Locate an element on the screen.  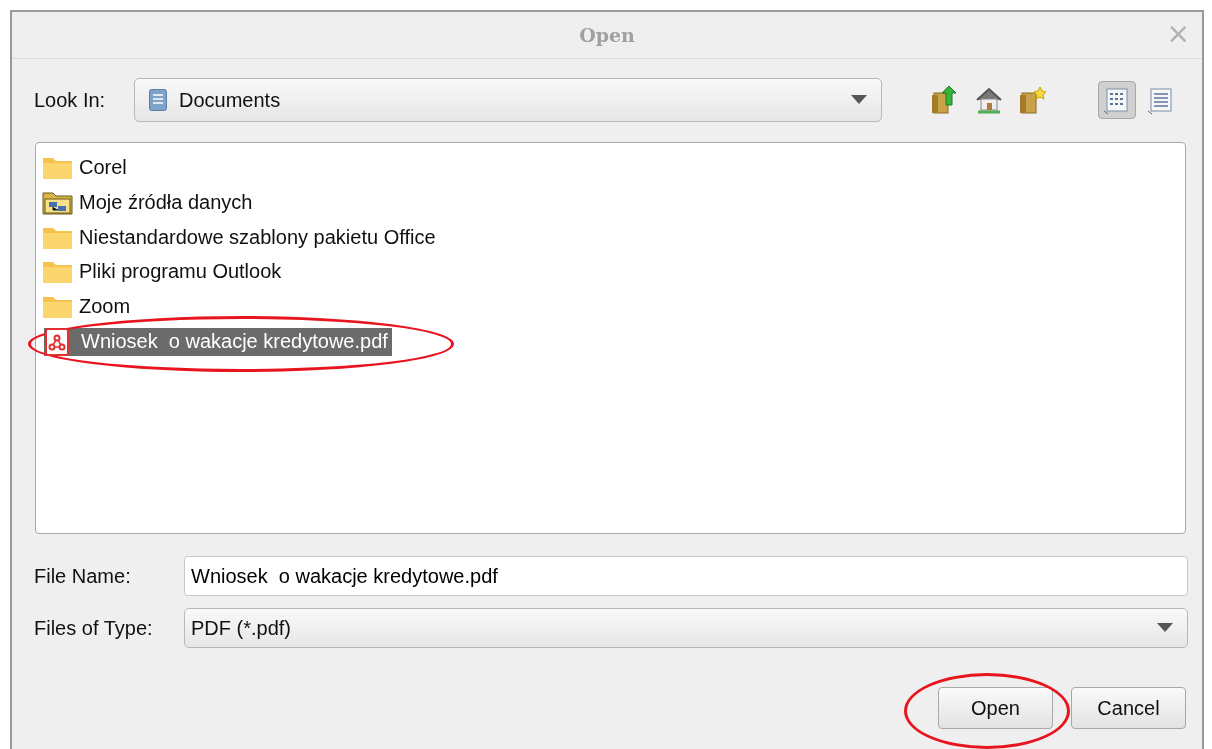
window-title: Open is located at coordinates (607, 35).